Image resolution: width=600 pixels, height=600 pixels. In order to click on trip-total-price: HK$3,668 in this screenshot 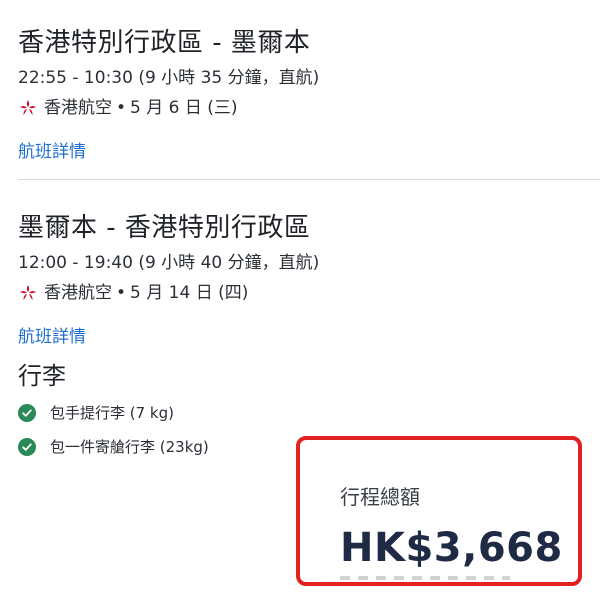, I will do `click(451, 548)`.